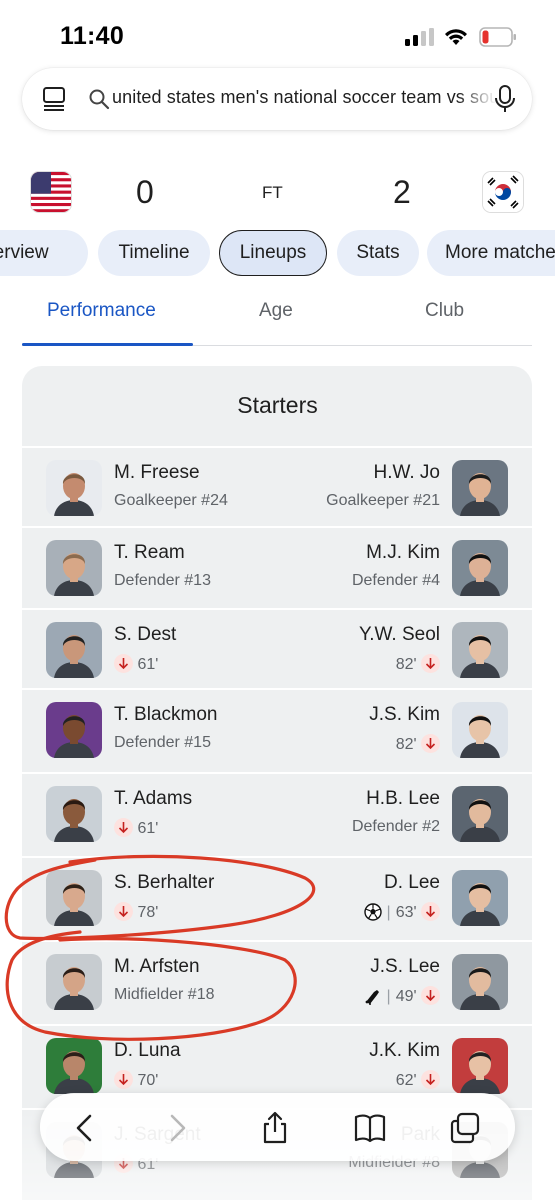 Image resolution: width=555 pixels, height=1200 pixels. What do you see at coordinates (275, 1128) in the screenshot?
I see `share-icon` at bounding box center [275, 1128].